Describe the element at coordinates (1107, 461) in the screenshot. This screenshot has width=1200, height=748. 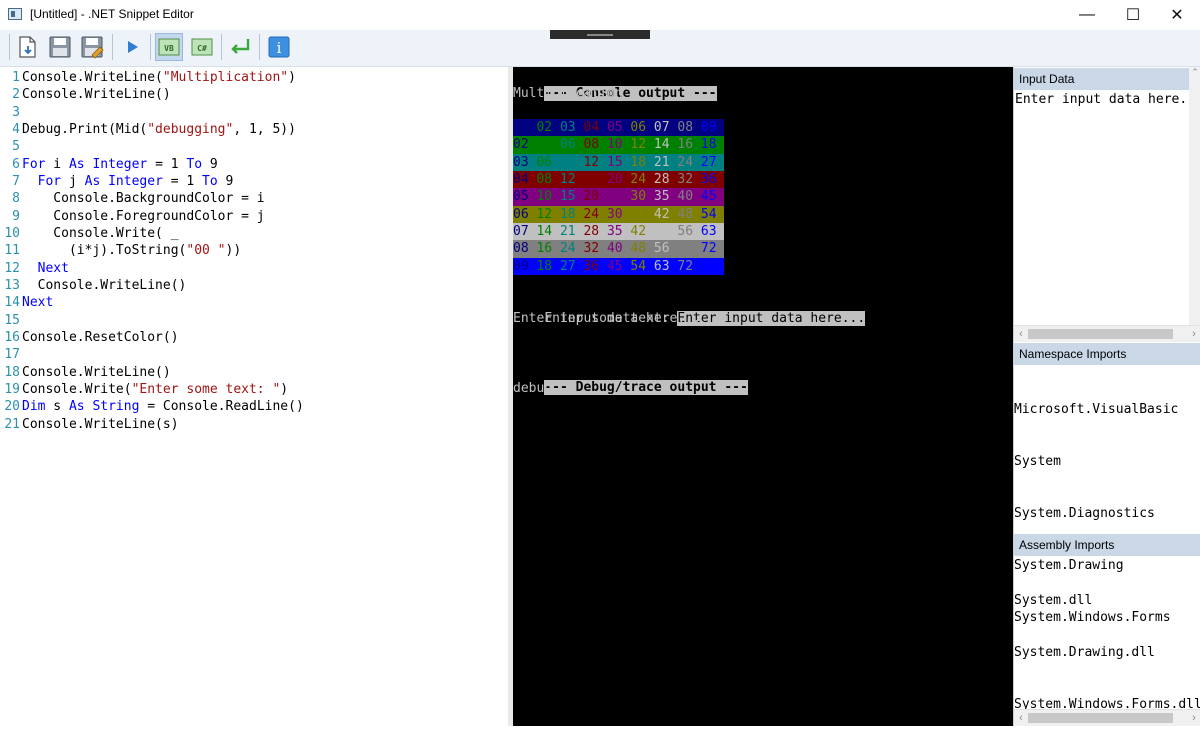
I see `namespace-item: System` at that location.